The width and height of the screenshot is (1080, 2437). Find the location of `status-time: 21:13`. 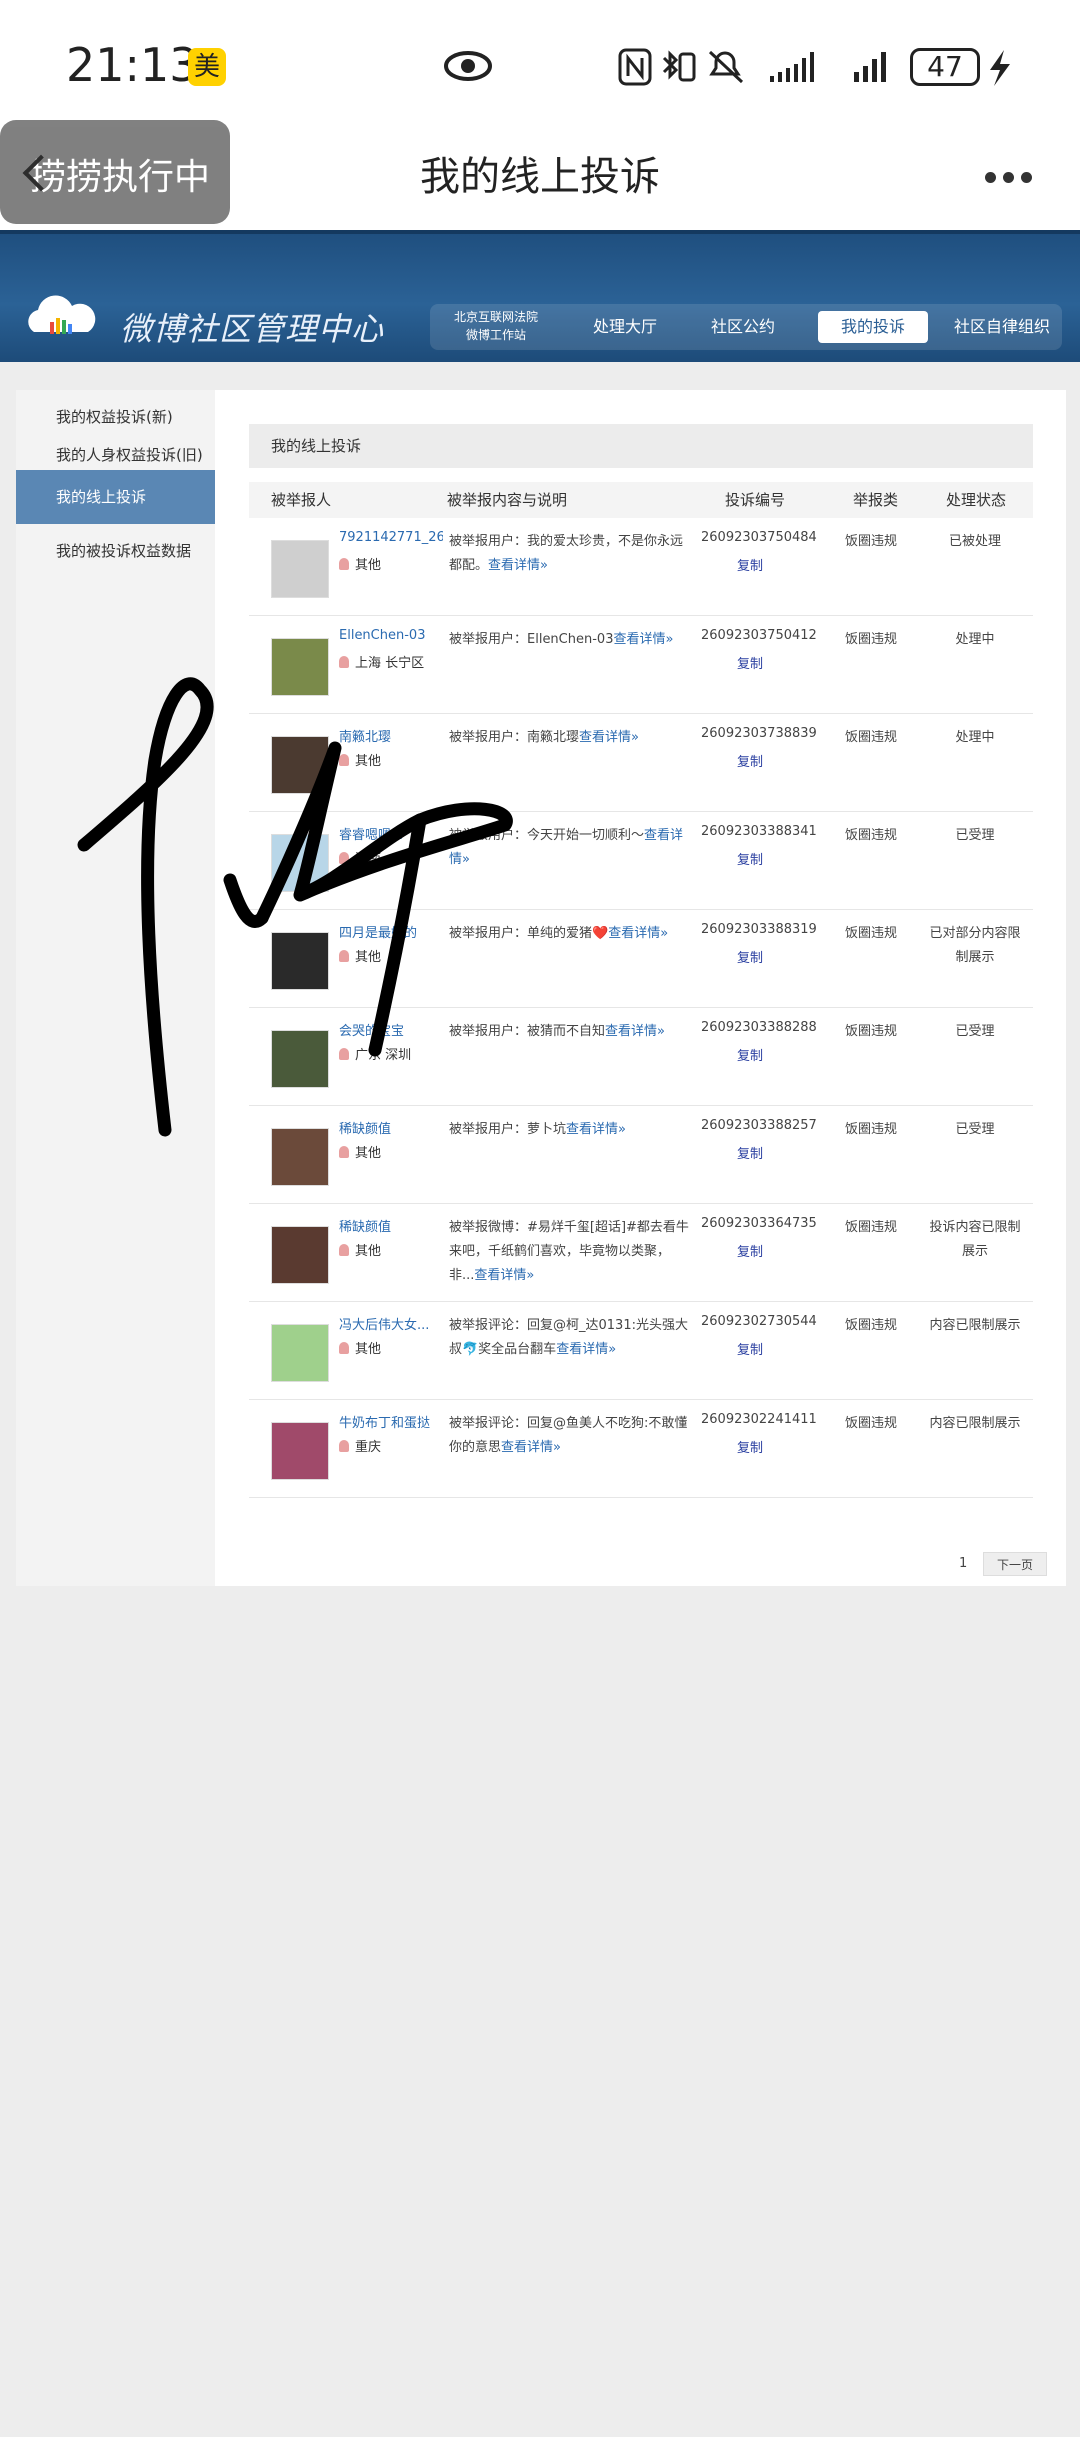

status-time: 21:13 is located at coordinates (132, 65).